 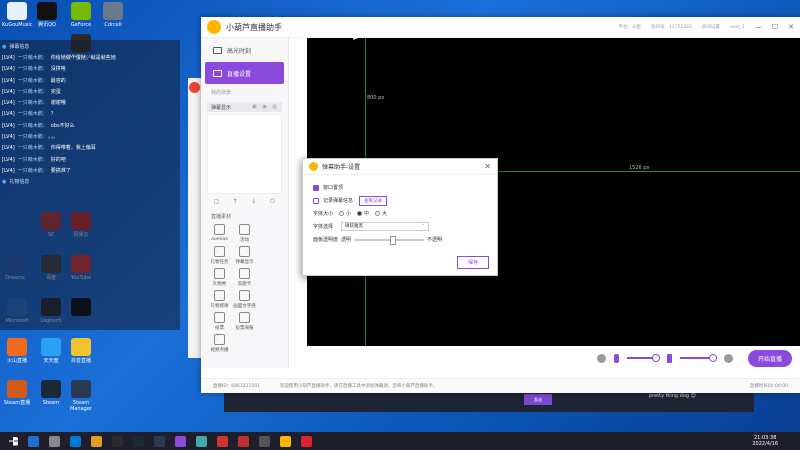 I want to click on material-item: 弹幕显示, so click(x=244, y=255).